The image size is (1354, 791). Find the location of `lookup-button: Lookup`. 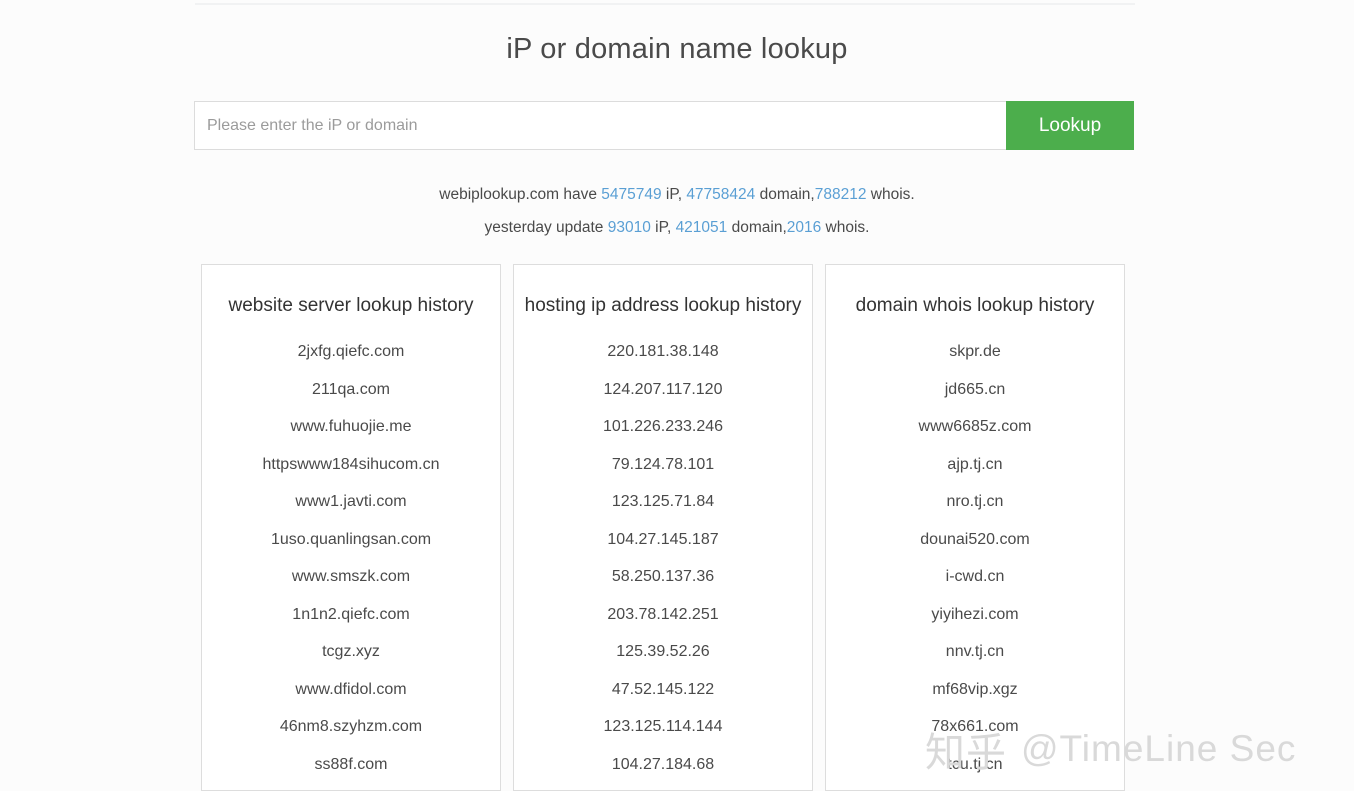

lookup-button: Lookup is located at coordinates (1070, 125).